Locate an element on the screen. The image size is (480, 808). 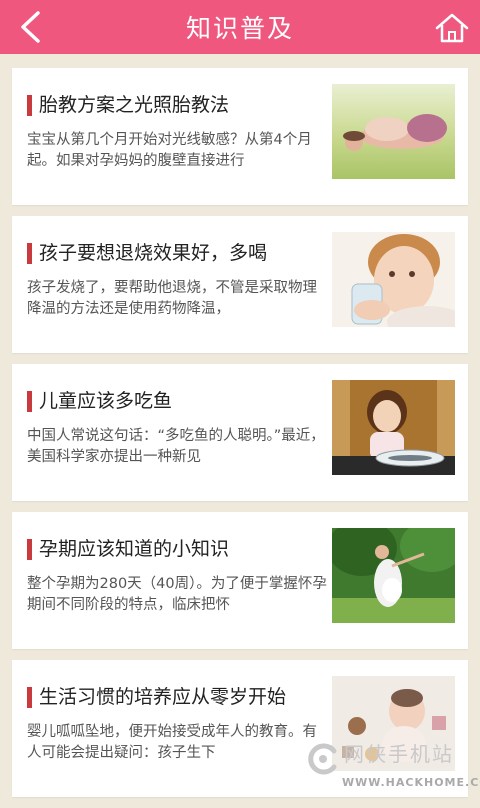
article-summary: 中国人常说这句话：“多吃鱼的人聪明。”最近，美国科学家亦提出一种新见 is located at coordinates (176, 446).